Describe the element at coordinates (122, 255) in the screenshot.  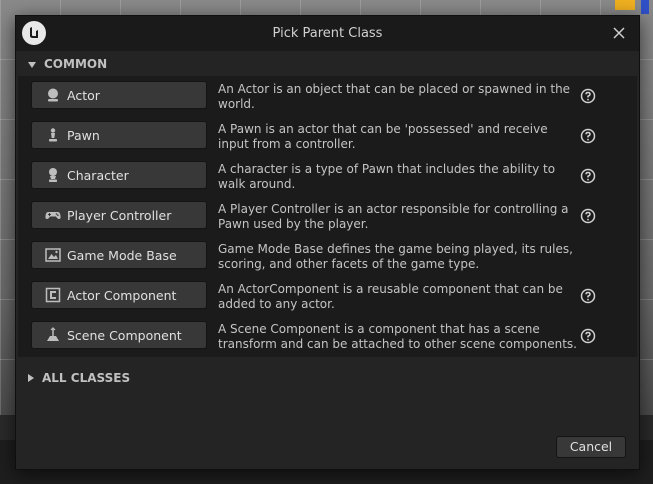
I see `game-mode-base-label: Game Mode Base` at that location.